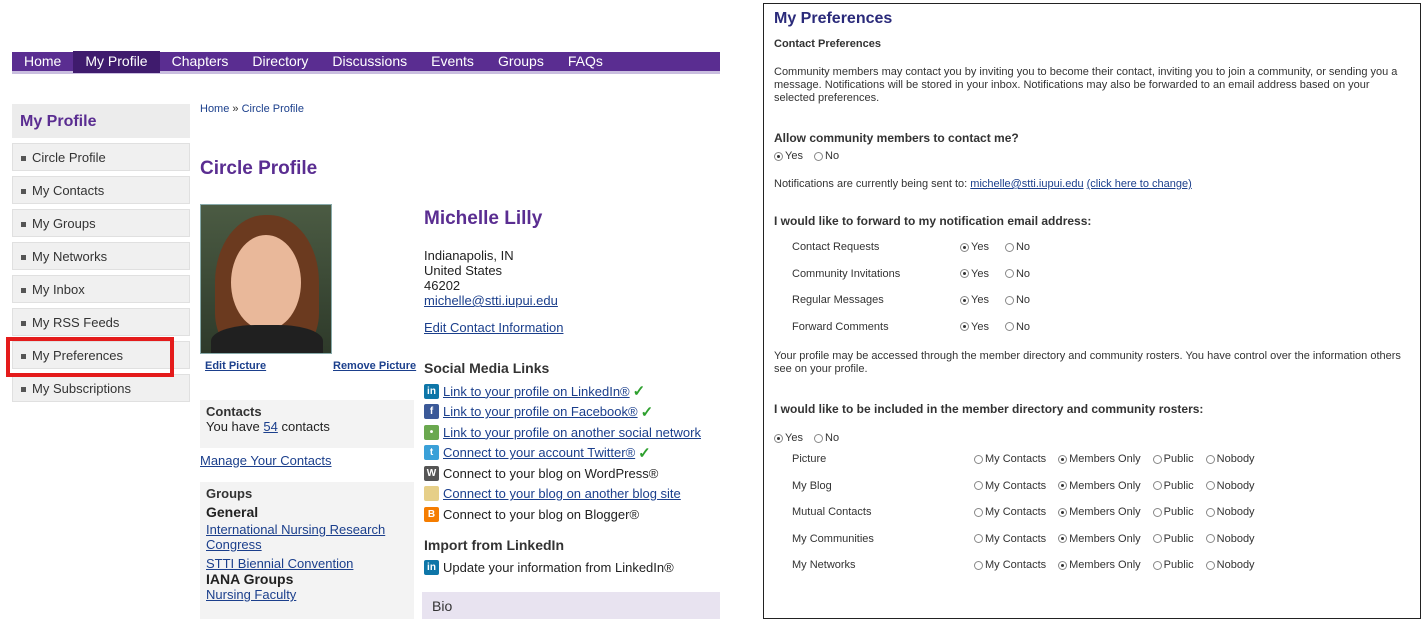 Image resolution: width=1421 pixels, height=619 pixels. What do you see at coordinates (550, 473) in the screenshot?
I see `social-link-label: Connect to your blog on WordPress®` at bounding box center [550, 473].